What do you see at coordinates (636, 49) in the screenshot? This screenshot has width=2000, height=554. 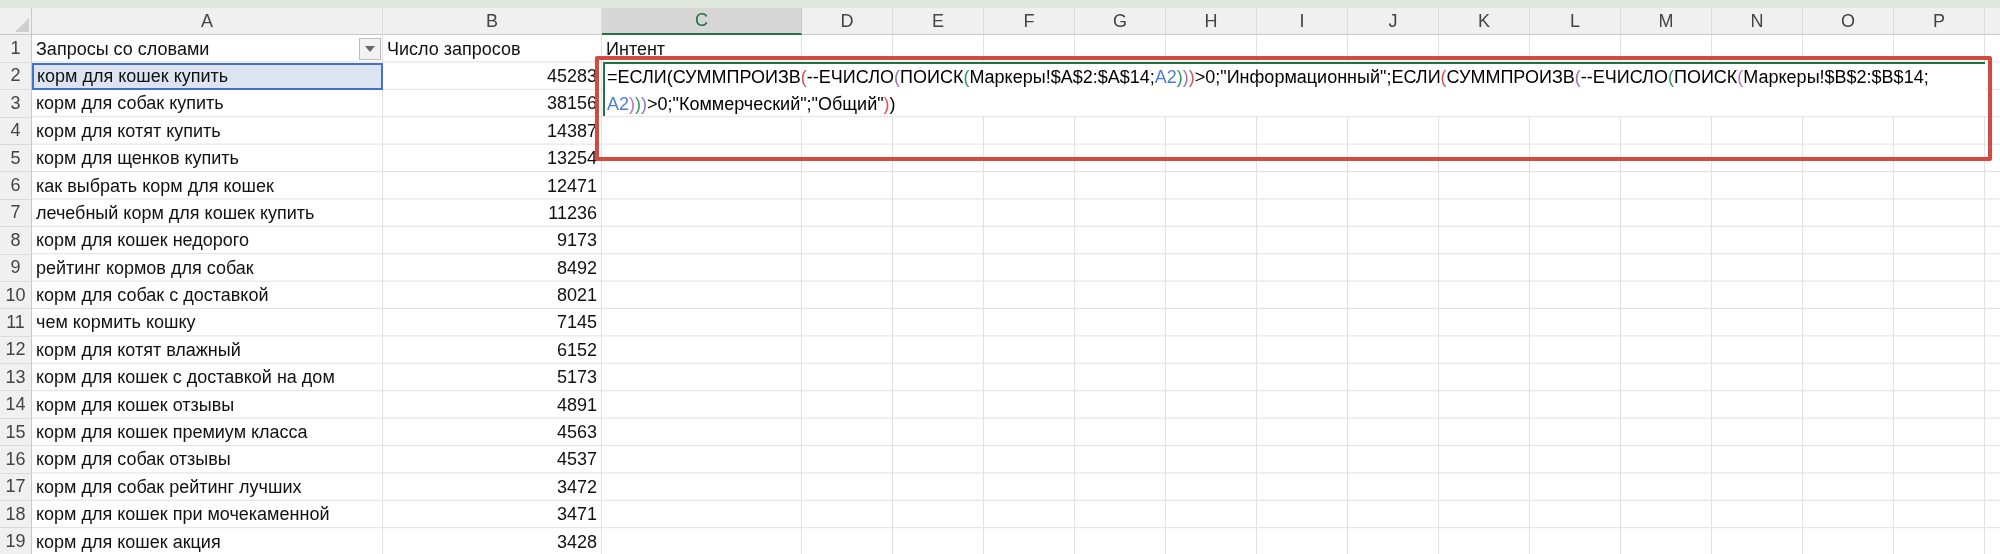 I see `header-cell-text: Интент` at bounding box center [636, 49].